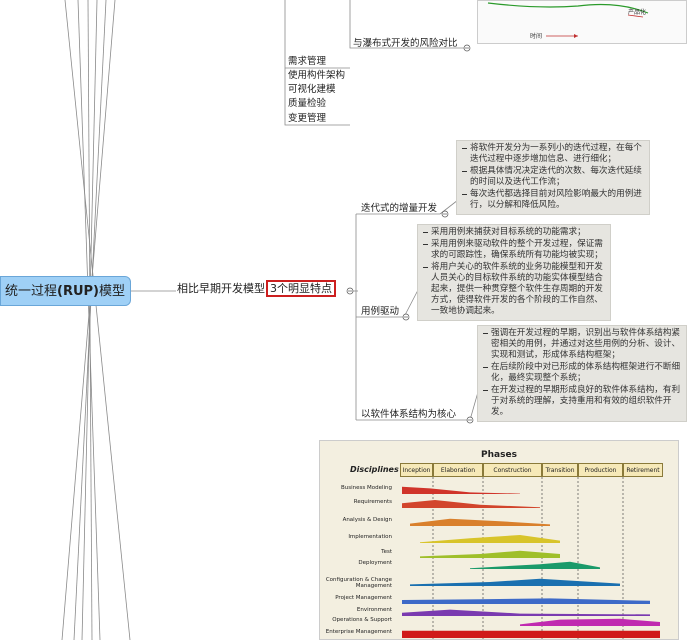 The width and height of the screenshot is (687, 640). What do you see at coordinates (408, 415) in the screenshot?
I see `feature-architecture-centric: 以软件体系结构为核心` at bounding box center [408, 415].